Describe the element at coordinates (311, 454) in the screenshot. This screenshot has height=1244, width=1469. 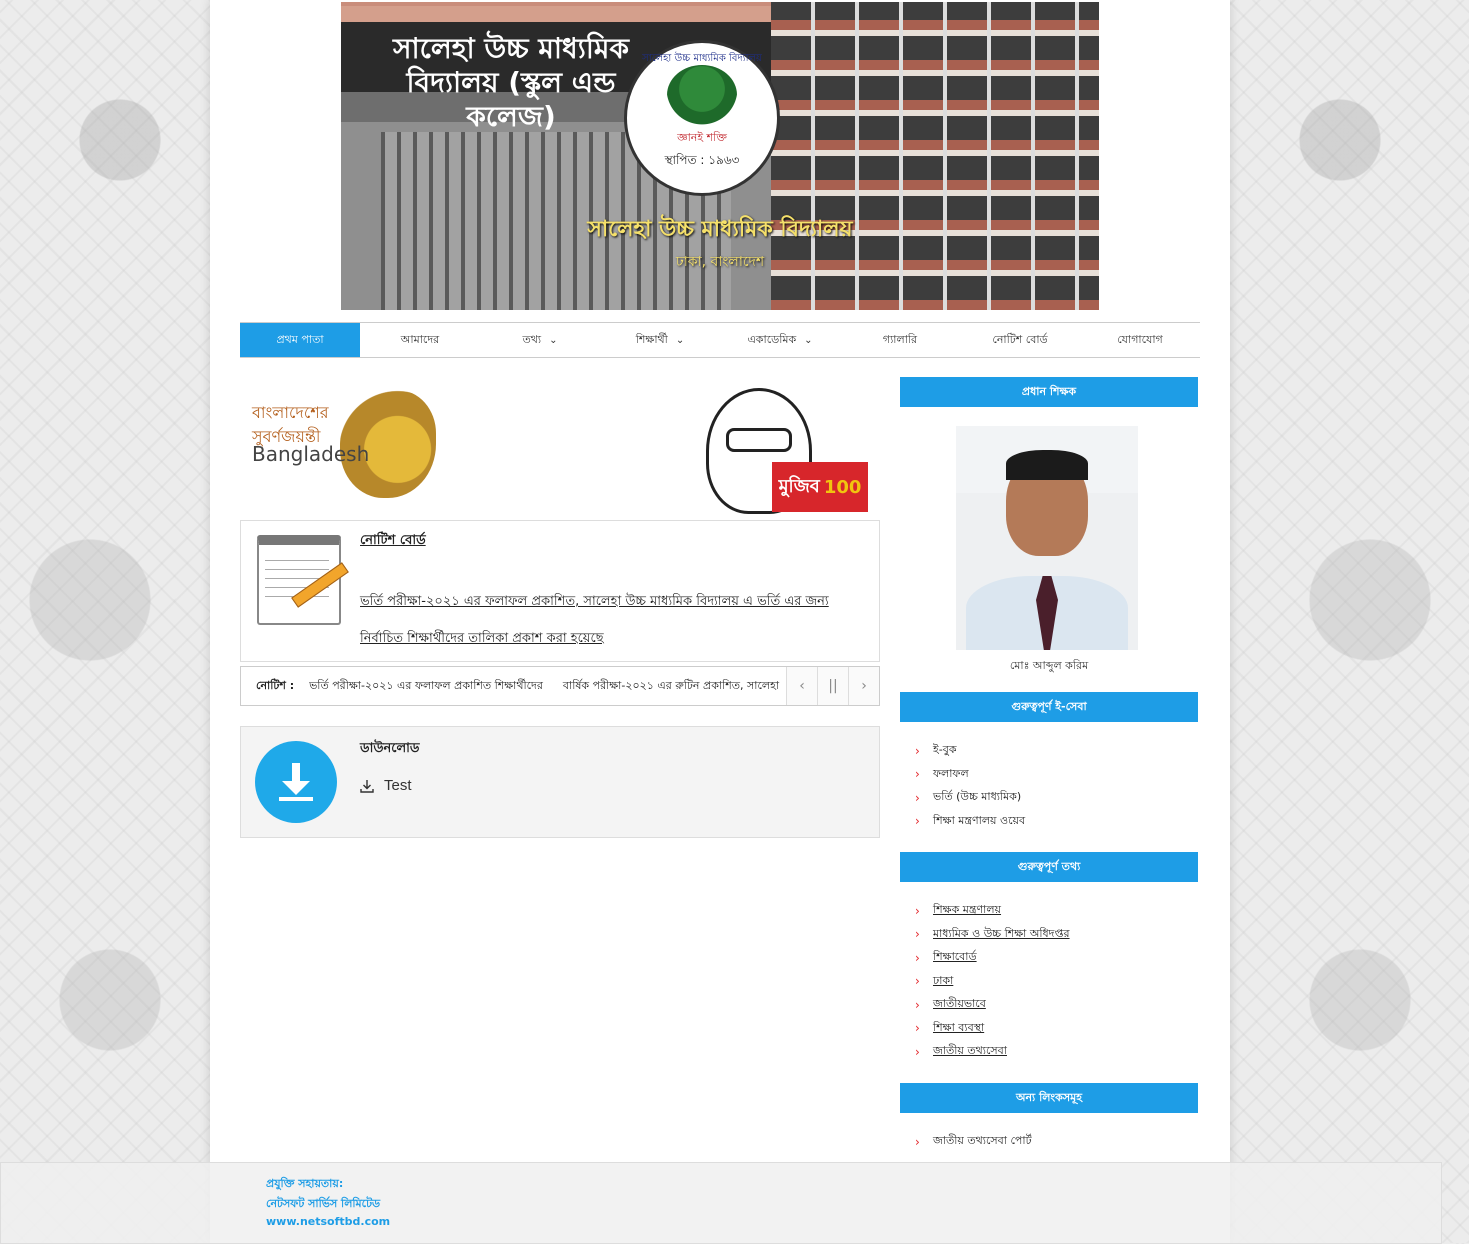
I see `bd50-text-3: Bangladesh` at that location.